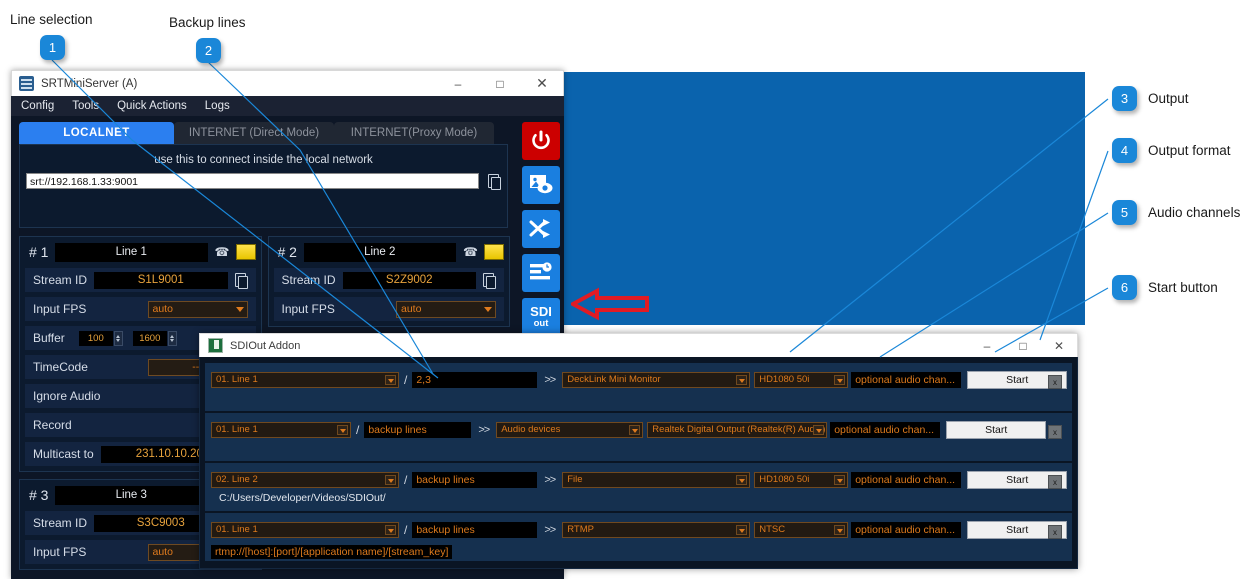  I want to click on line-1-buffer-max-stepper, so click(172, 338).